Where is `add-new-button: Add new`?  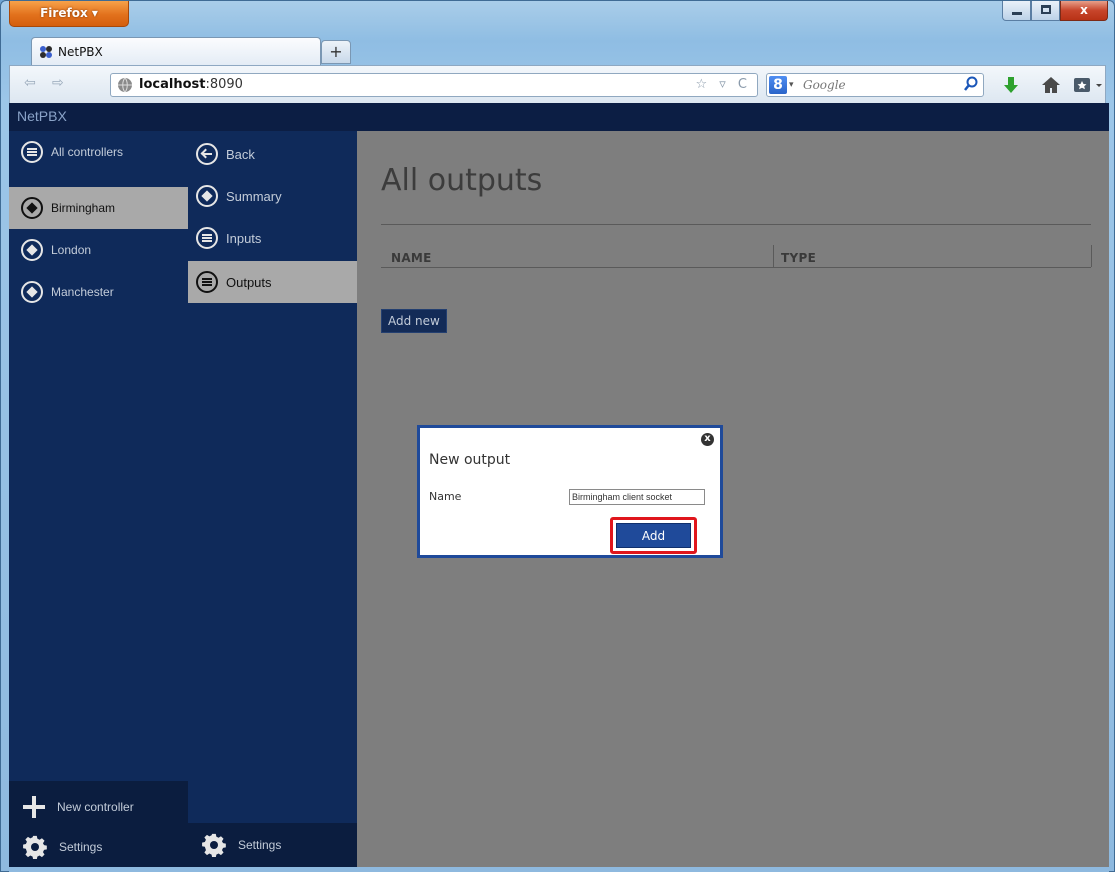 add-new-button: Add new is located at coordinates (414, 321).